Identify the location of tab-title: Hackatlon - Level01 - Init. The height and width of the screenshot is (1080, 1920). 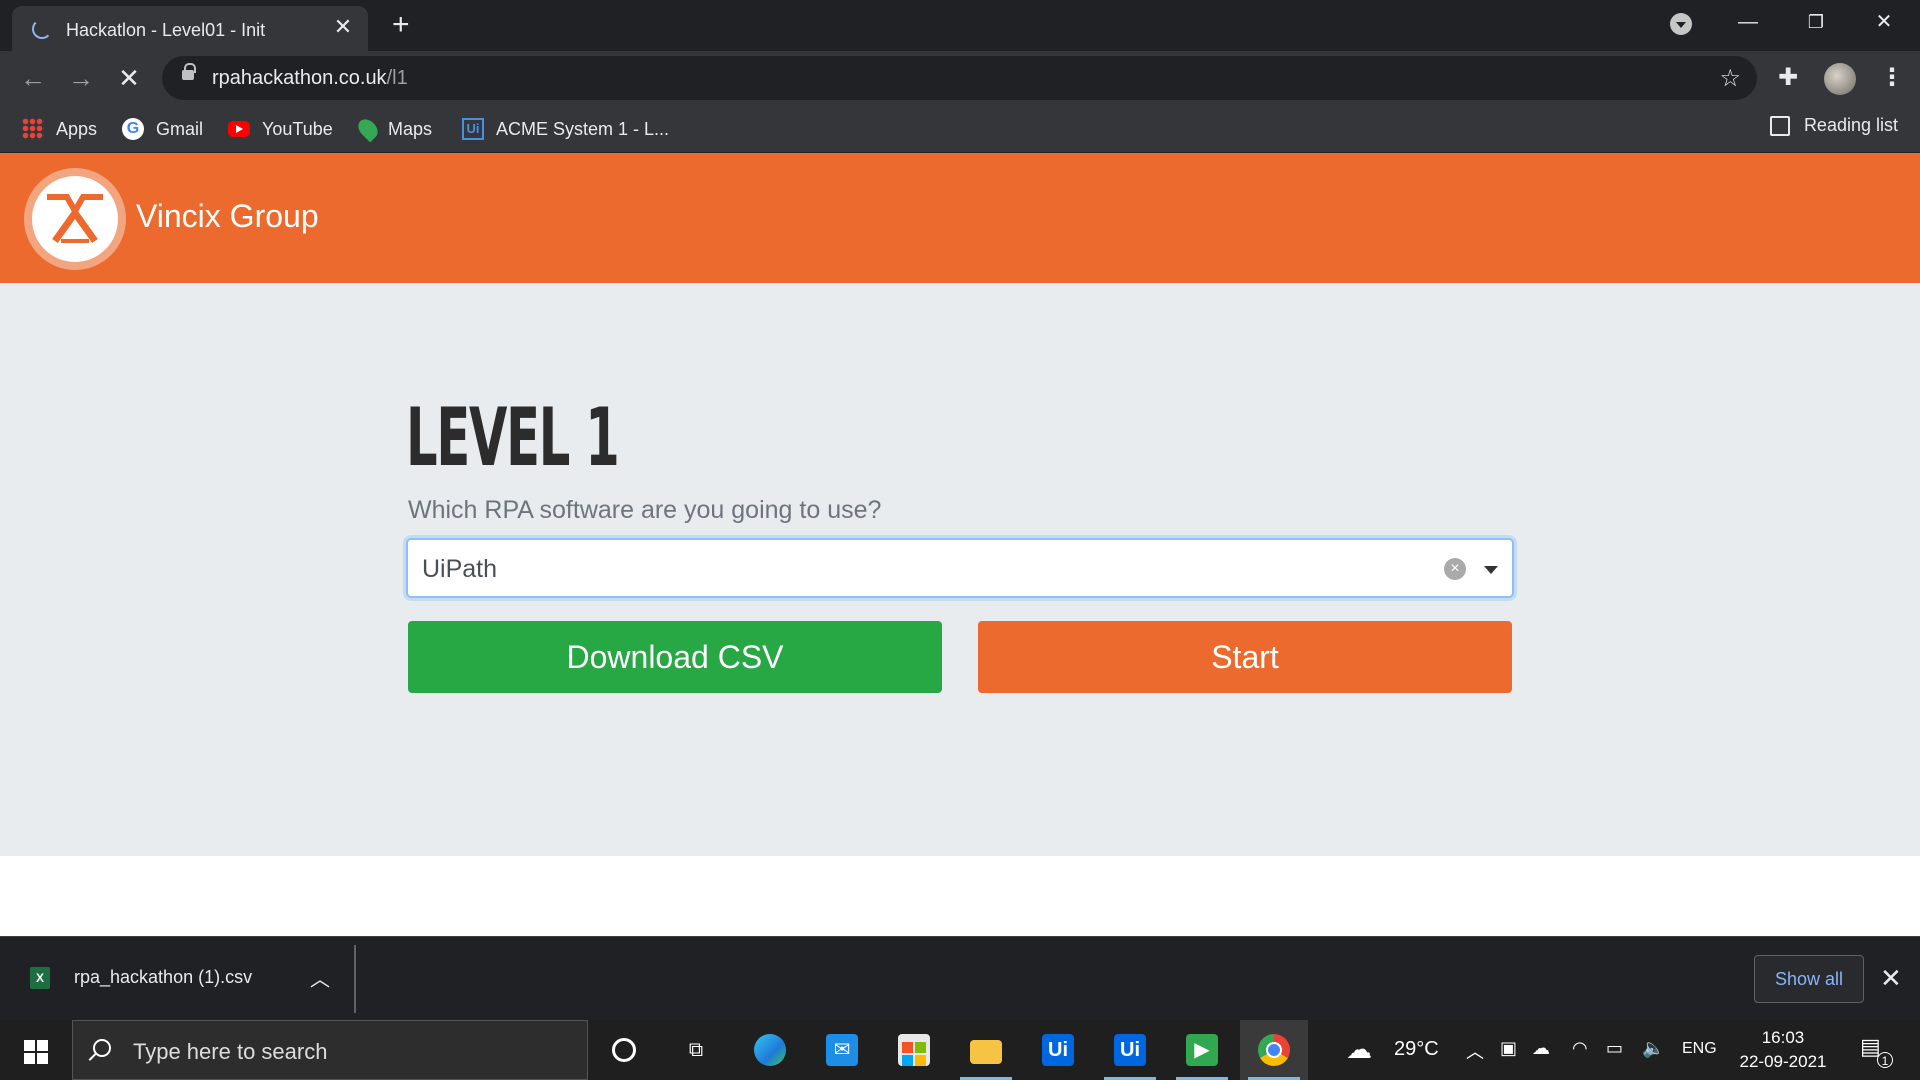
(166, 30).